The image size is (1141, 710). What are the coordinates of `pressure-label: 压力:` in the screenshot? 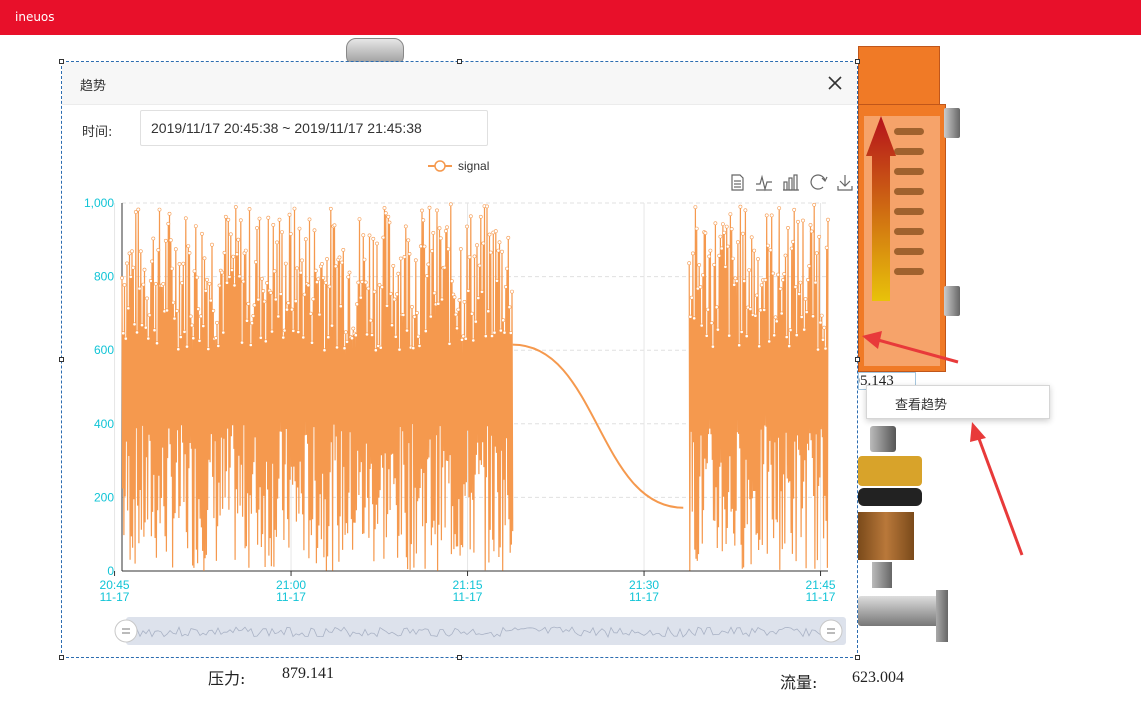 It's located at (227, 678).